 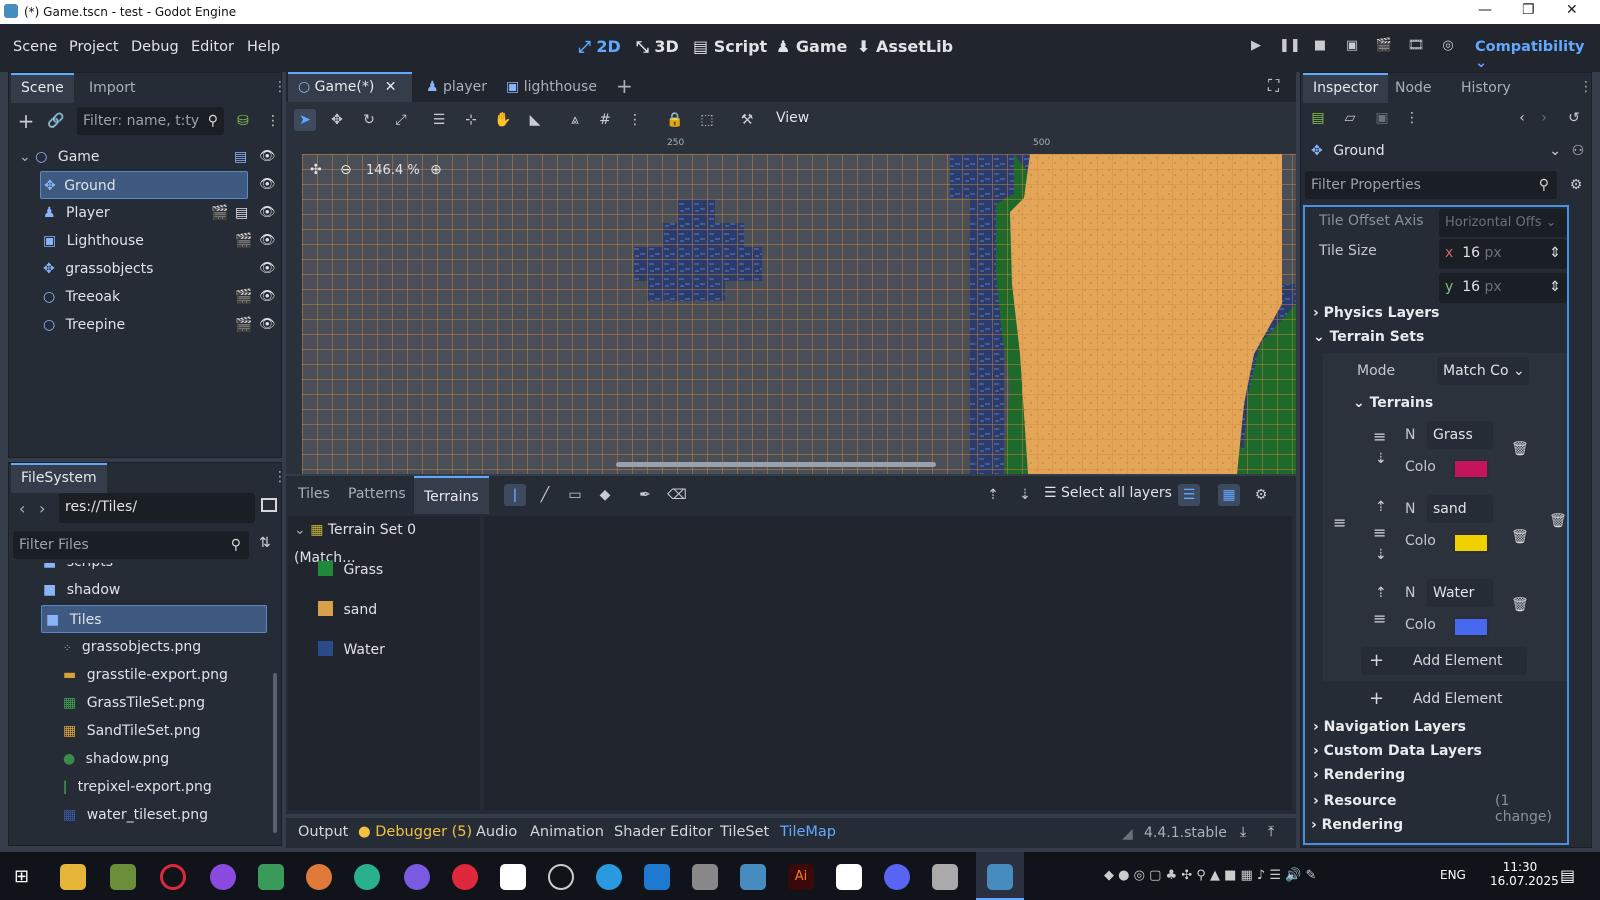 What do you see at coordinates (22, 508) in the screenshot?
I see `back-icon: ‹` at bounding box center [22, 508].